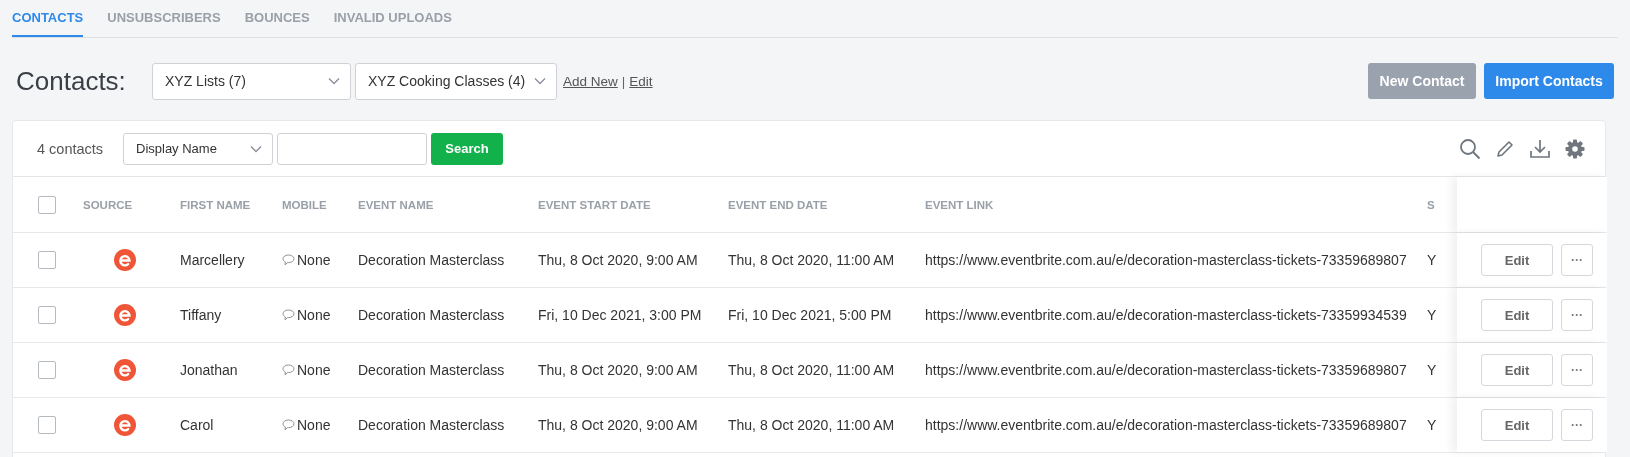 The image size is (1630, 457). Describe the element at coordinates (197, 425) in the screenshot. I see `table-cell-text: Carol` at that location.